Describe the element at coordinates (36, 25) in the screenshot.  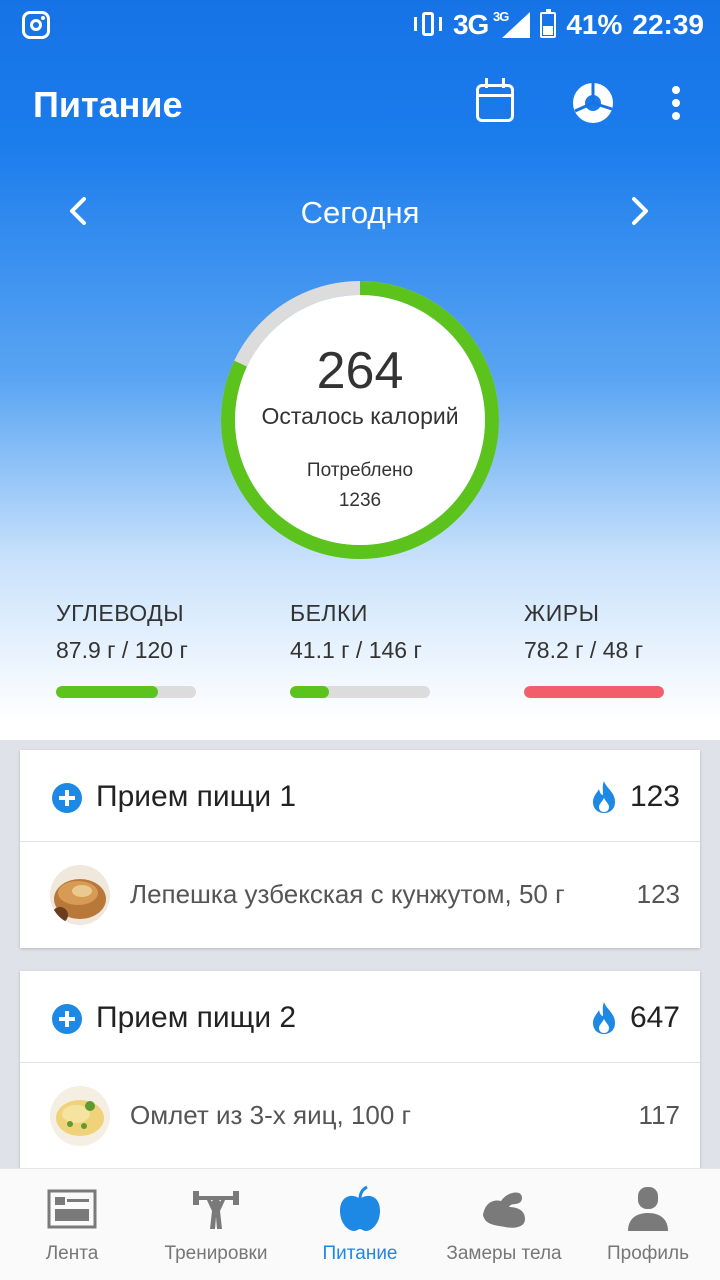
I see `instagram-icon` at that location.